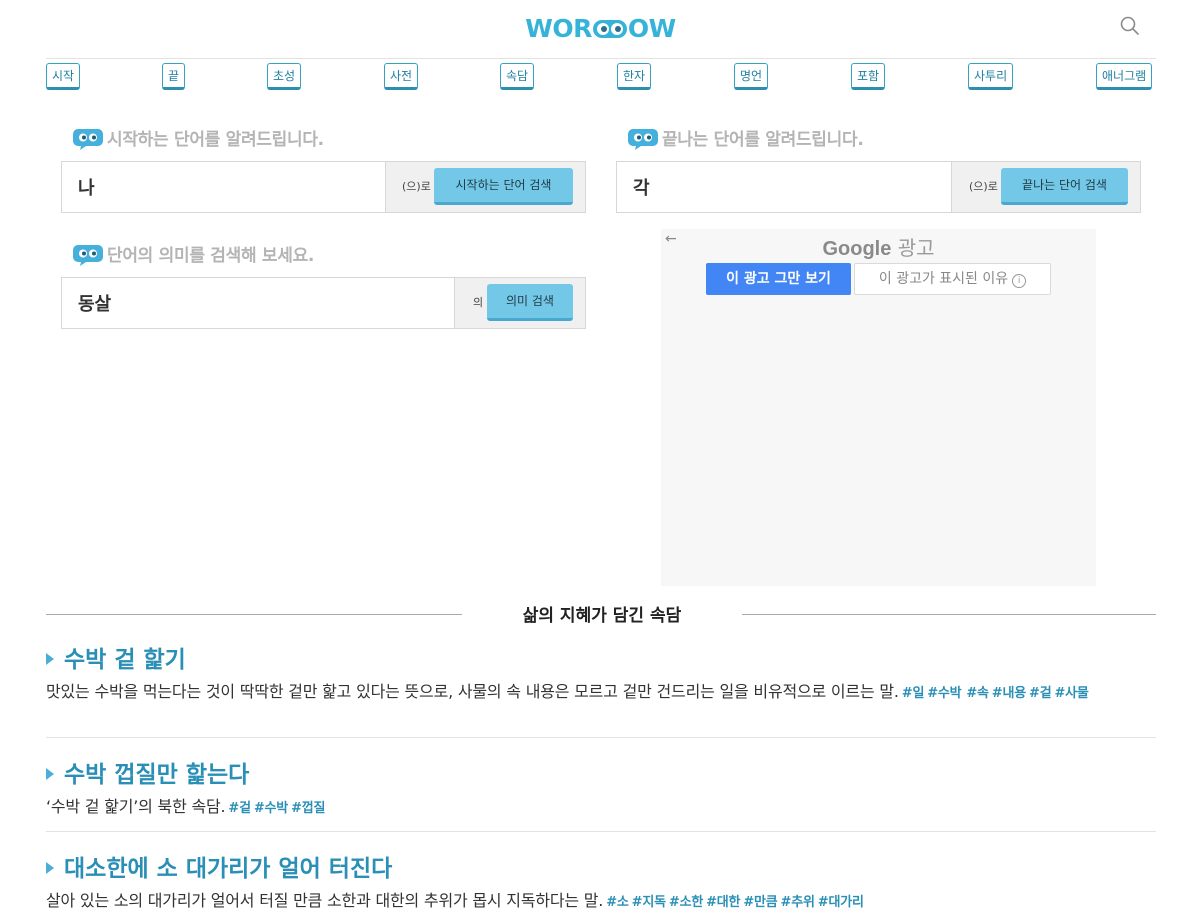 This screenshot has height=922, width=1201. I want to click on tag-link: #지독, so click(649, 902).